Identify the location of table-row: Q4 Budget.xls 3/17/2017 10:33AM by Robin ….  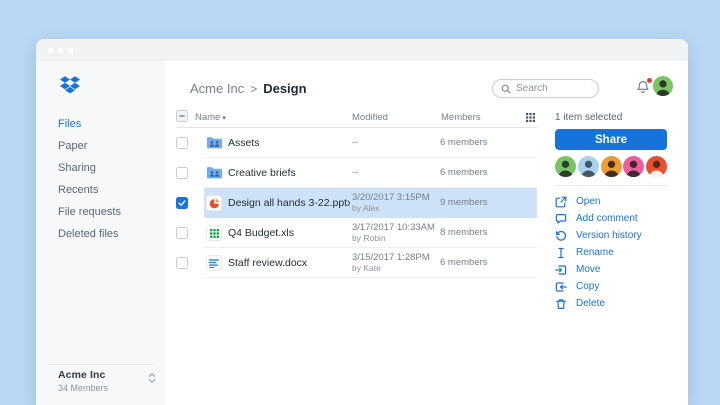
(356, 233).